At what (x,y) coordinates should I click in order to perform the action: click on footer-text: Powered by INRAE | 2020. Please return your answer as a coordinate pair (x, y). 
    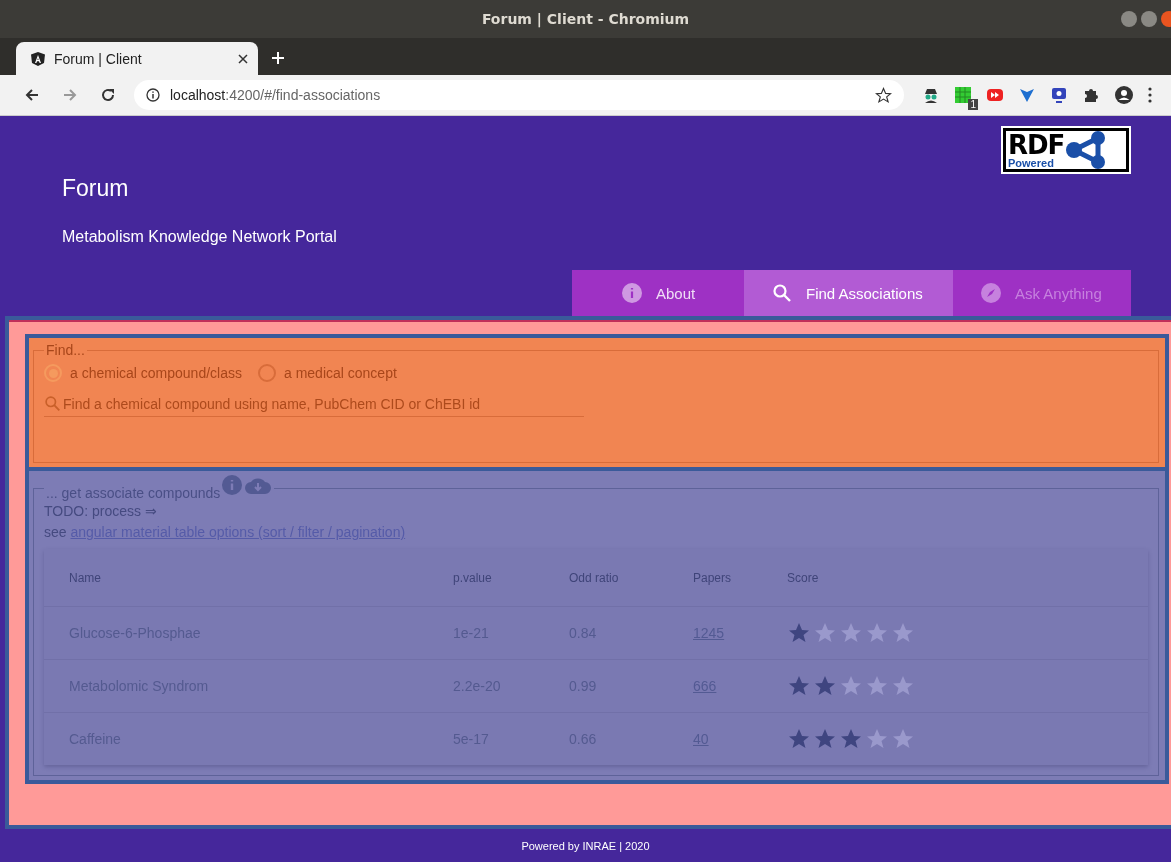
    Looking at the image, I should click on (585, 845).